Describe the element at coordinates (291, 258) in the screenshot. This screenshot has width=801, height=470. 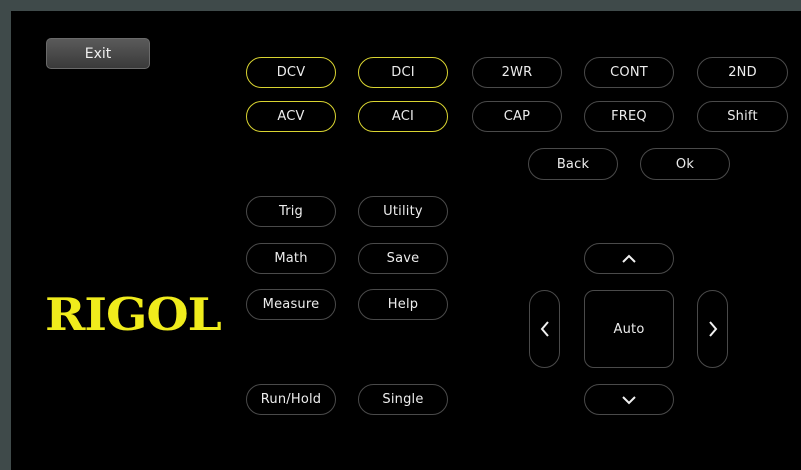
I see `math-button: Math` at that location.